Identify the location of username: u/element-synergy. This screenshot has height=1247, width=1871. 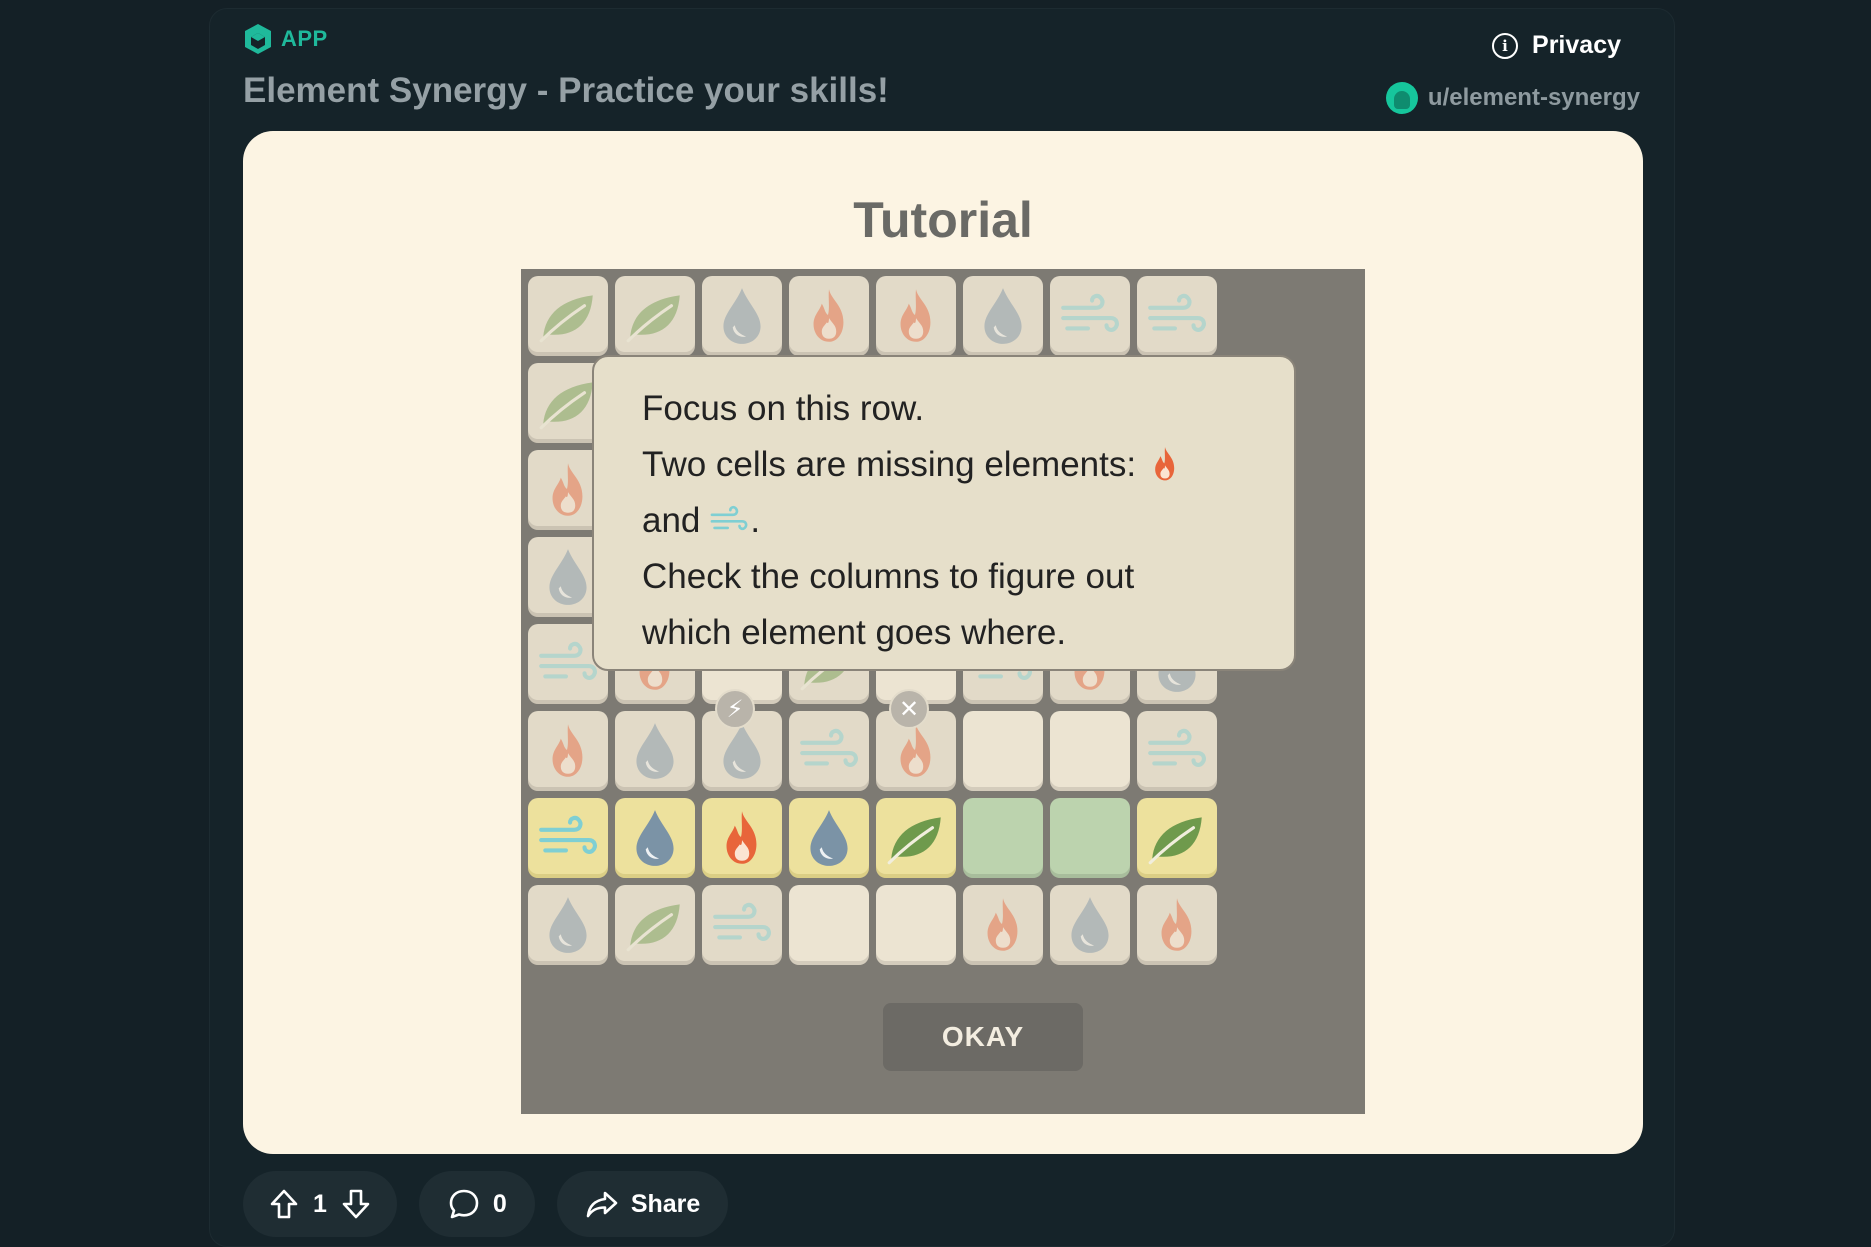
(1533, 97).